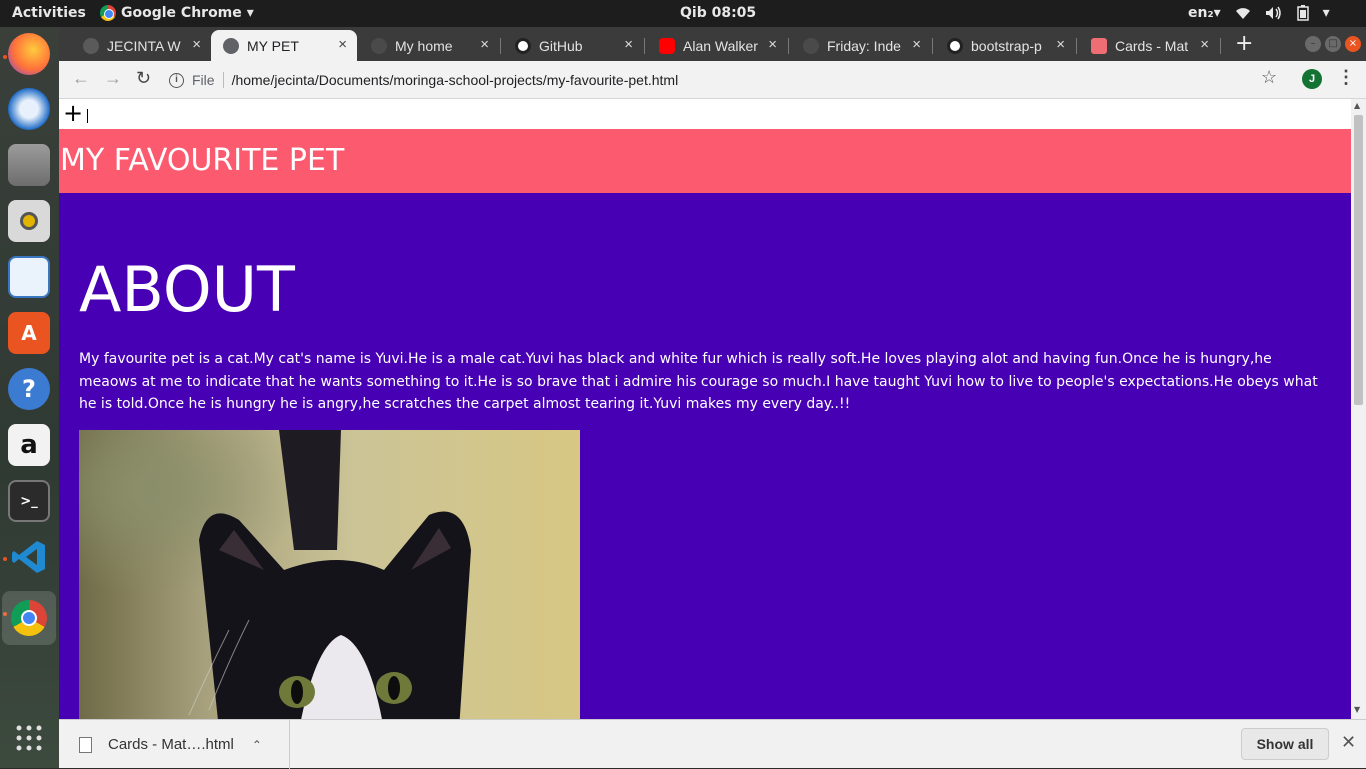 The image size is (1366, 769). I want to click on tab-bootstrap: bootstrap-p ×, so click(1005, 45).